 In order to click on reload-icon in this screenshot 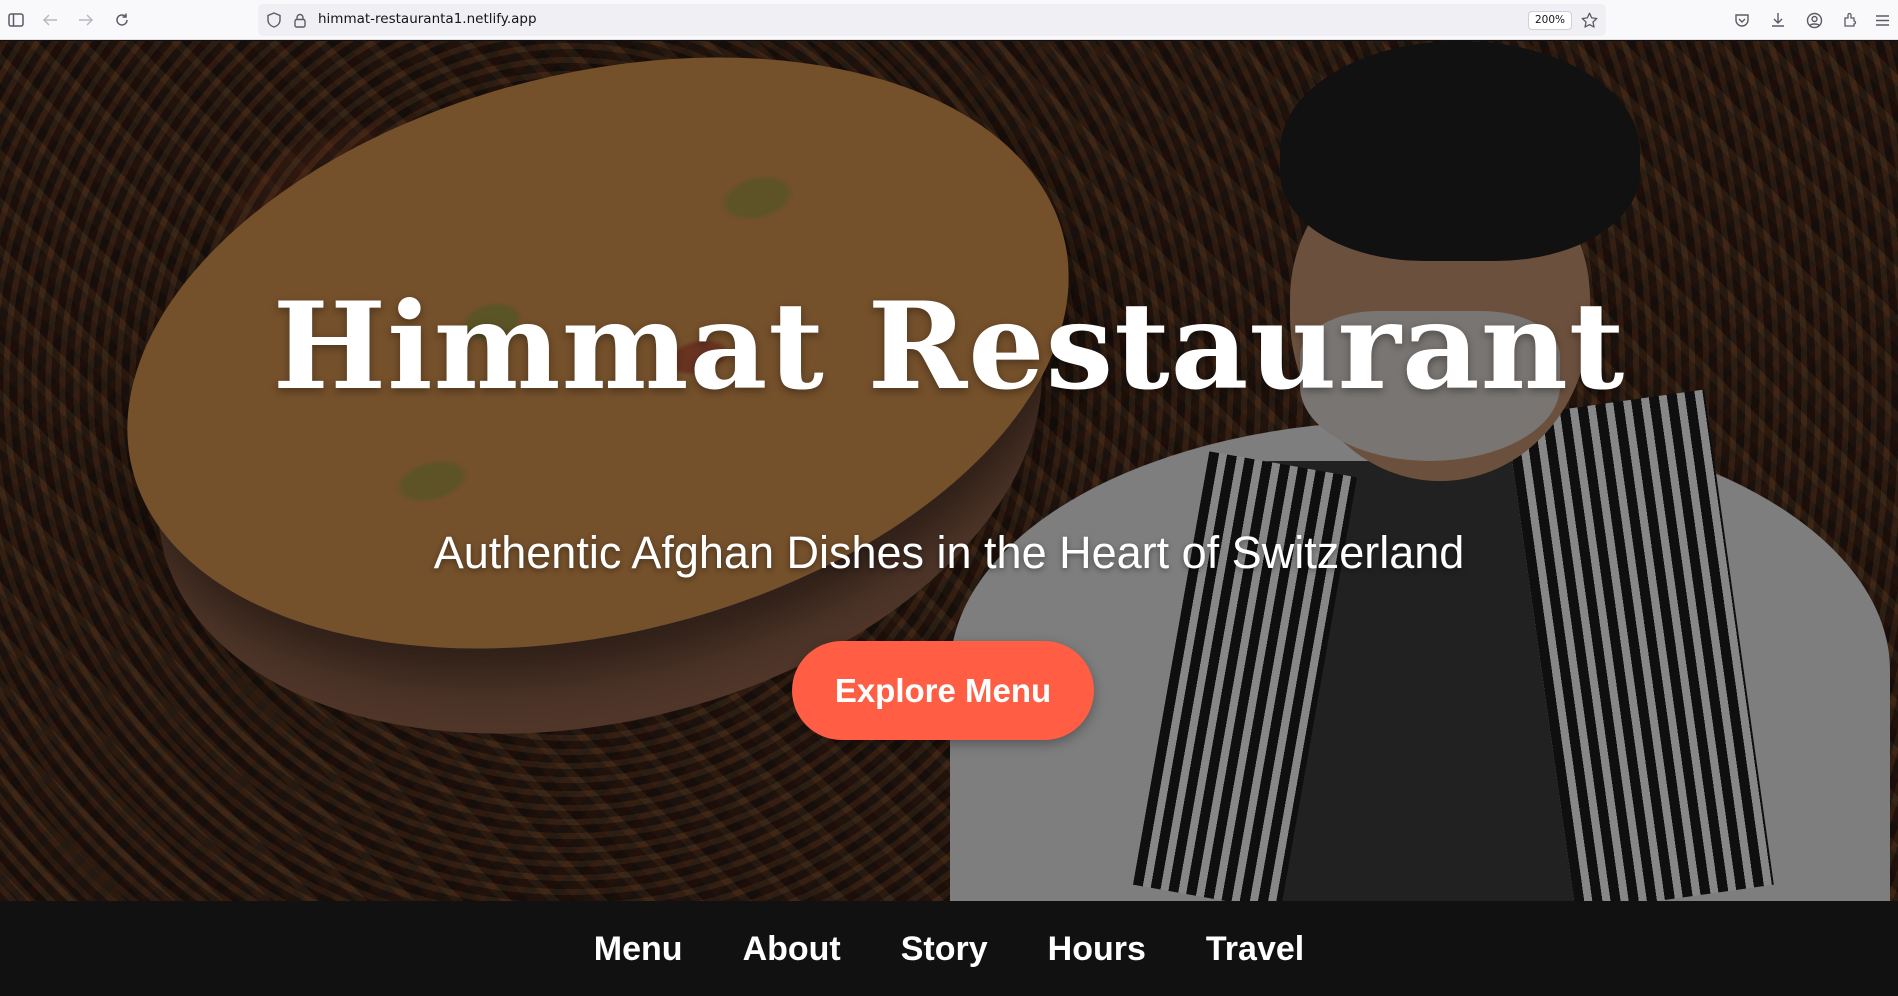, I will do `click(122, 20)`.